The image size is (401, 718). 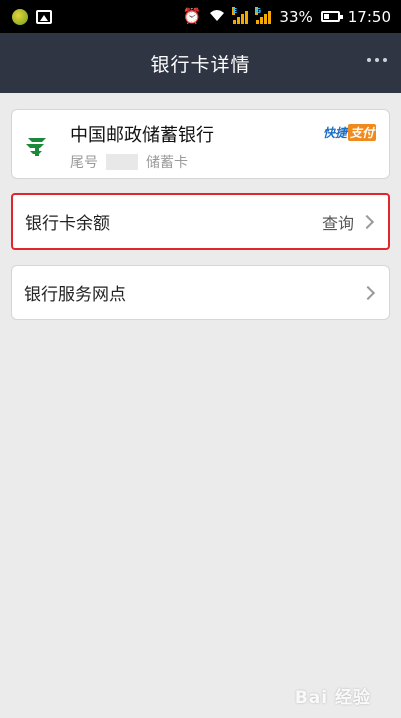 What do you see at coordinates (36, 147) in the screenshot?
I see `bank-logo-icon` at bounding box center [36, 147].